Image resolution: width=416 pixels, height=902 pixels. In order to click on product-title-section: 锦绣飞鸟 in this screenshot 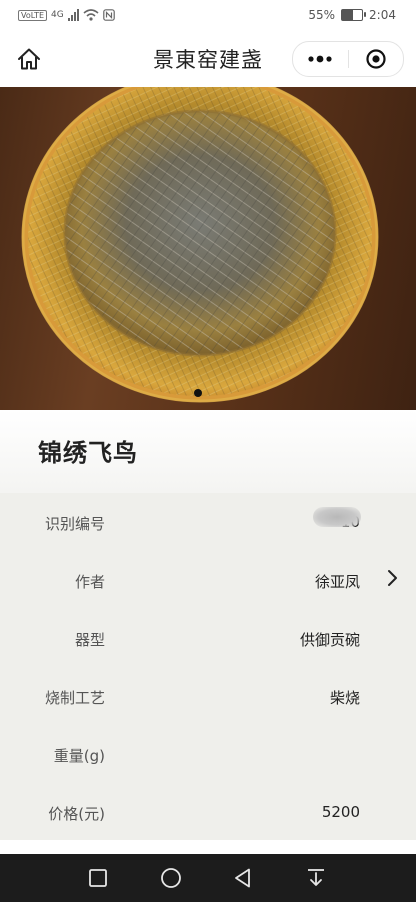, I will do `click(208, 451)`.